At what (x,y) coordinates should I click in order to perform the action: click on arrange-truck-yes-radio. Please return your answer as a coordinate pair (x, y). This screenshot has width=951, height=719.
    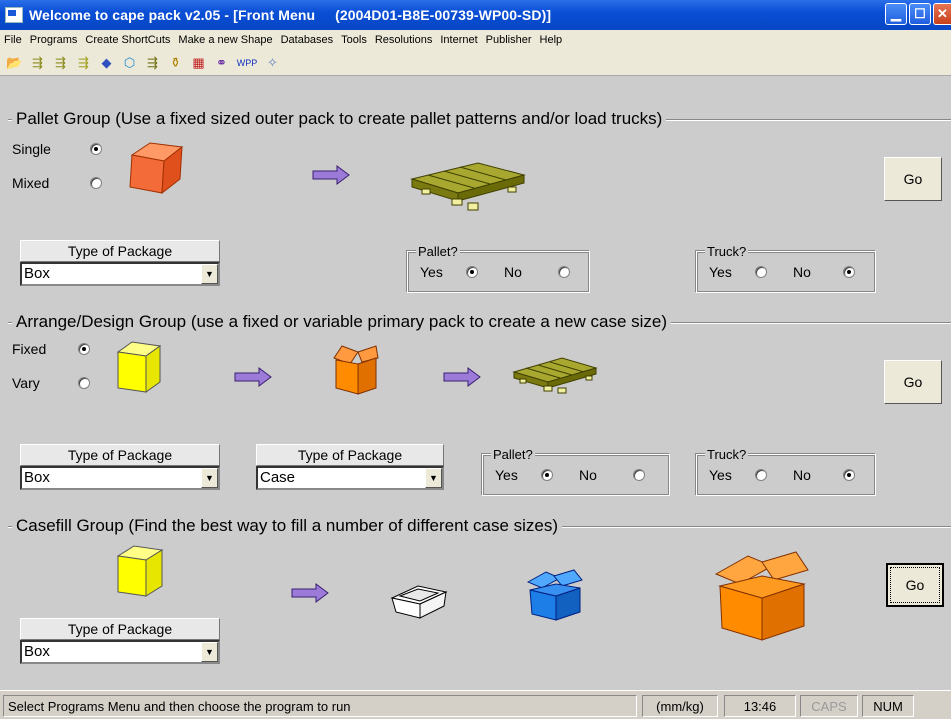
    Looking at the image, I should click on (761, 475).